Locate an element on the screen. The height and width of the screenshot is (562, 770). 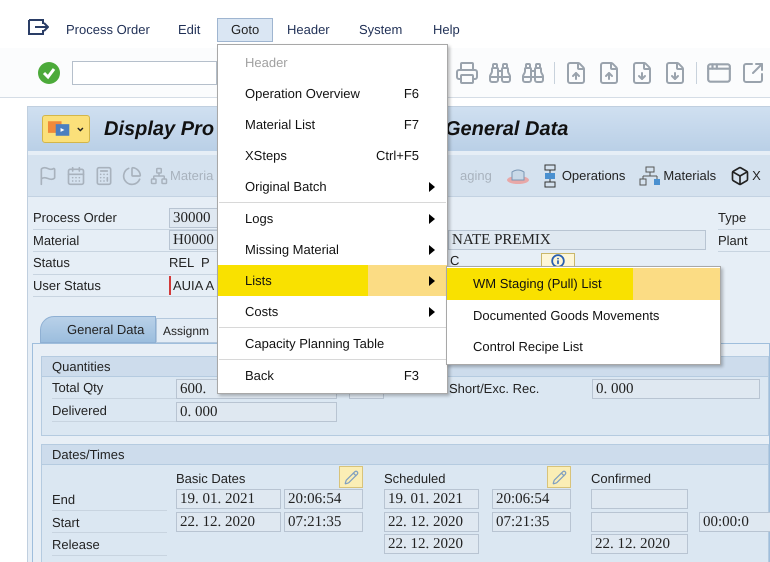
menu-item: Process Order is located at coordinates (108, 30).